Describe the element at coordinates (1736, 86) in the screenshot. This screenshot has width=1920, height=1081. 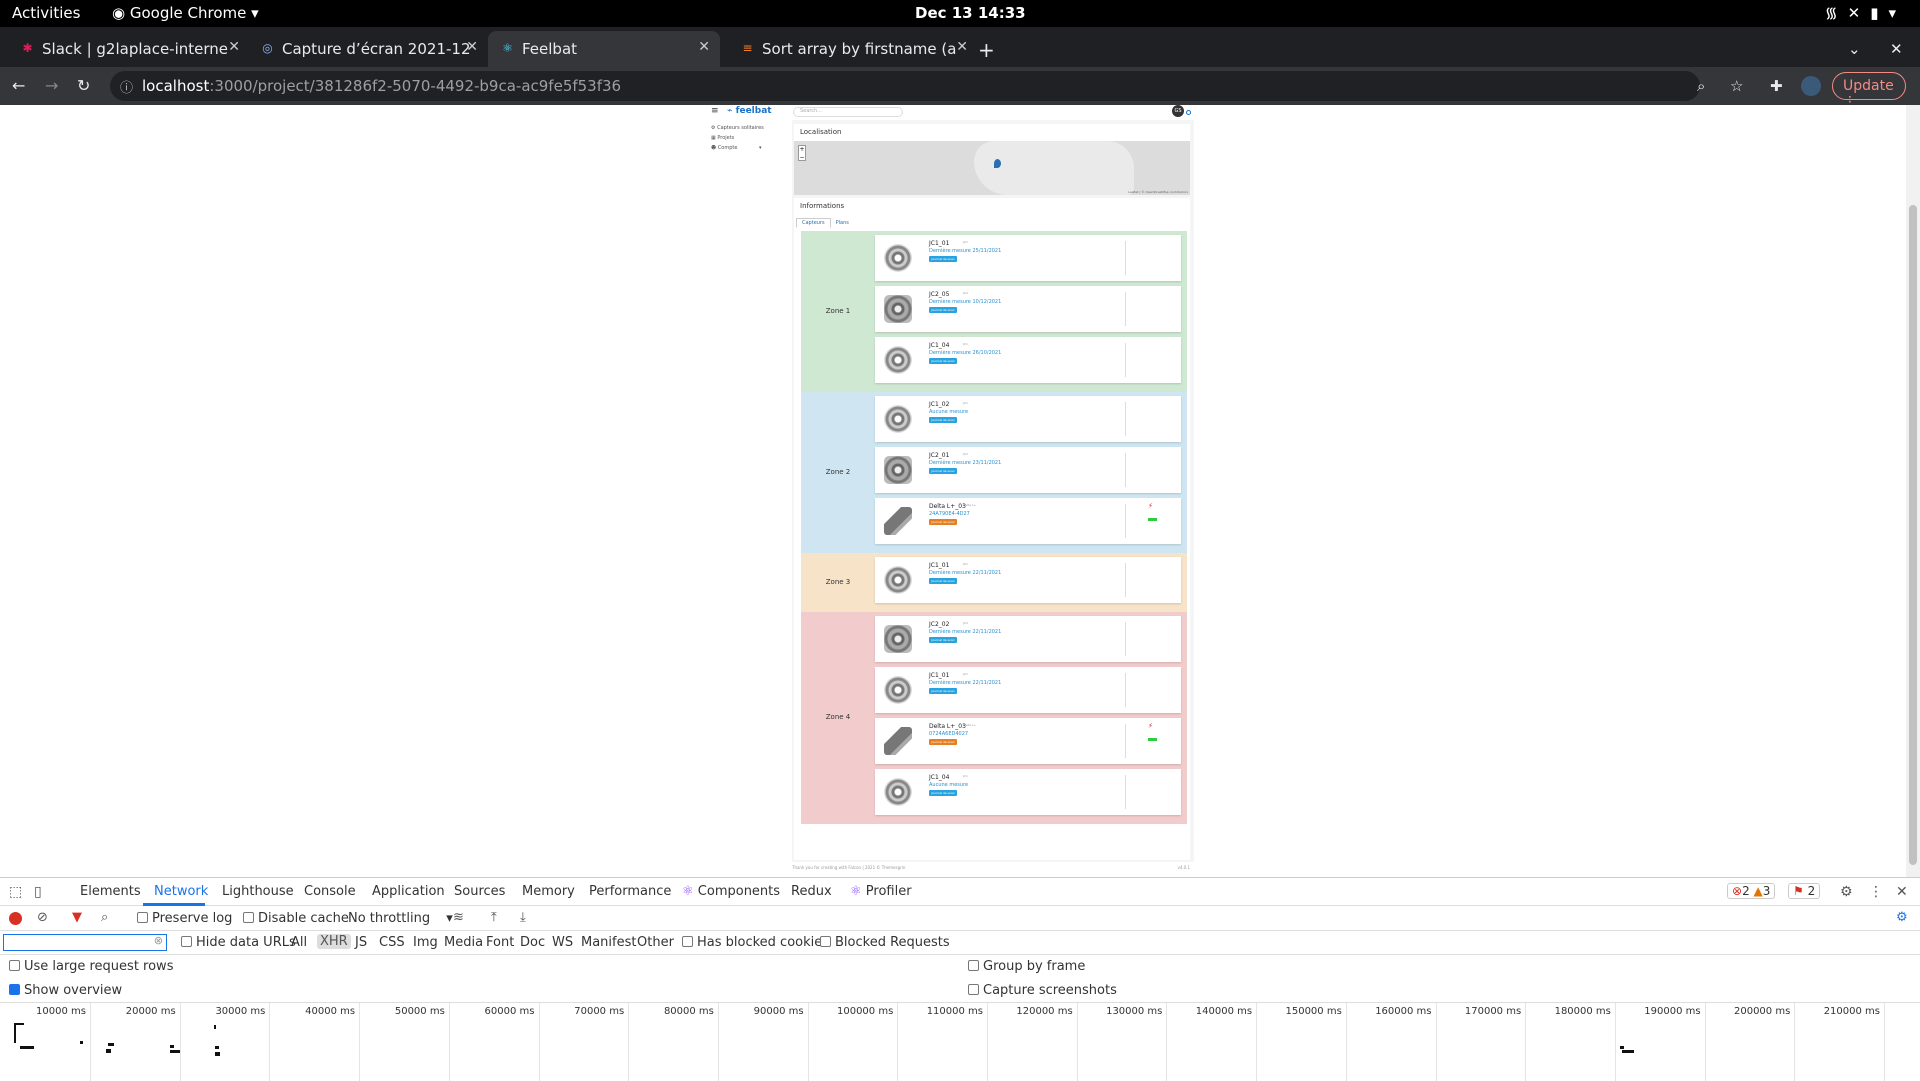
I see `bookmark-star-icon: ☆` at that location.